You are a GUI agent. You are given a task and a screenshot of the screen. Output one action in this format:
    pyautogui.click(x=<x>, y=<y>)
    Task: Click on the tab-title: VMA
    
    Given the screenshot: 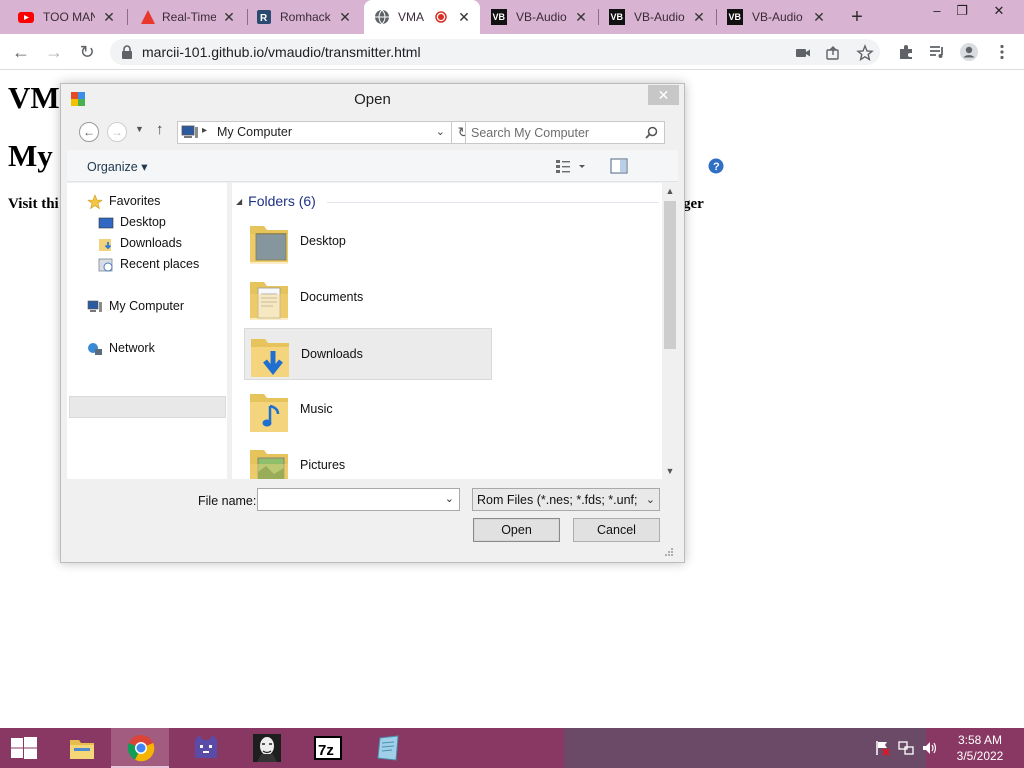 What is the action you would take?
    pyautogui.click(x=411, y=17)
    